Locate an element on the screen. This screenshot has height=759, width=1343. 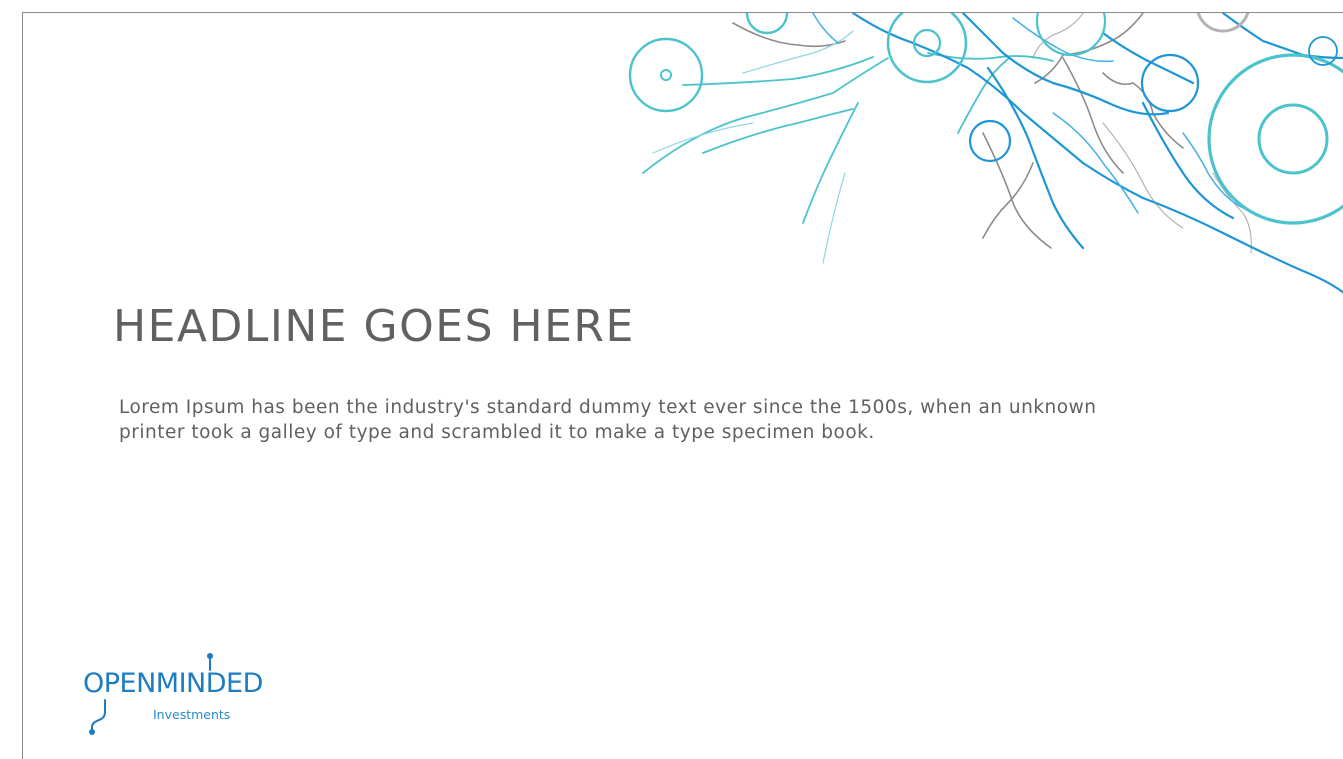
slide-headline: HEADLINE GOES HERE is located at coordinates (374, 326).